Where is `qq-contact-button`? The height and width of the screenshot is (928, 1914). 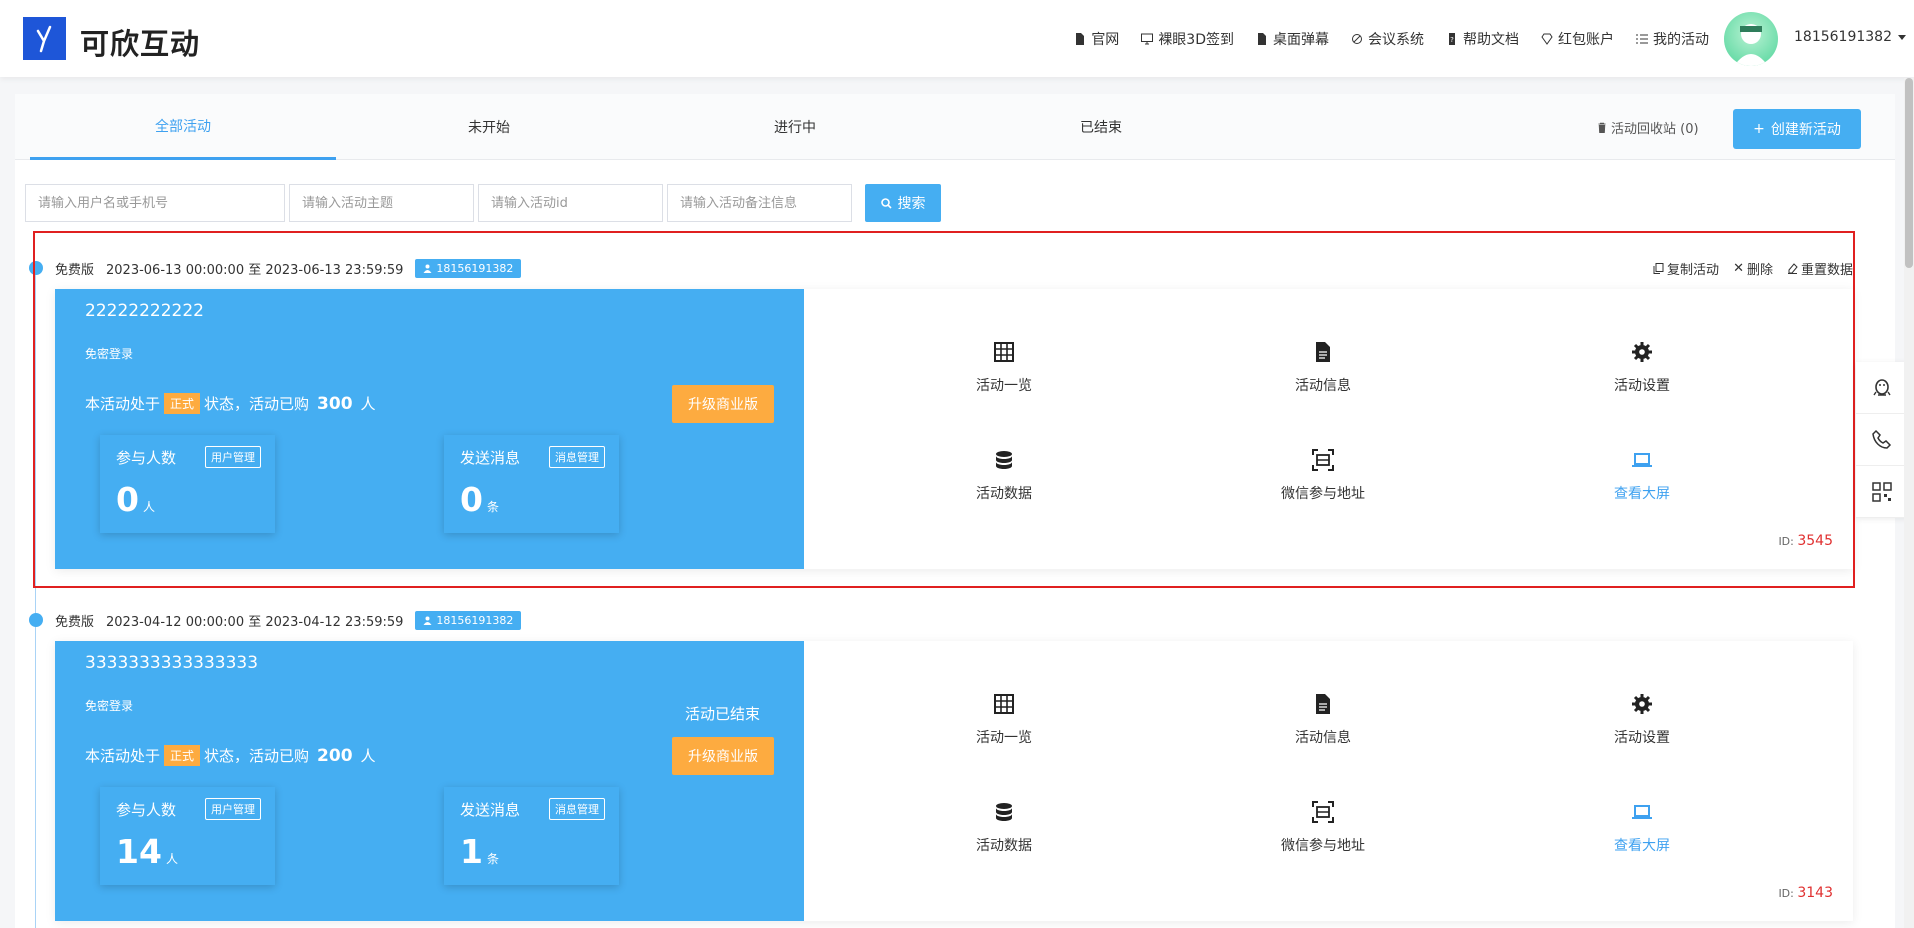 qq-contact-button is located at coordinates (1882, 388).